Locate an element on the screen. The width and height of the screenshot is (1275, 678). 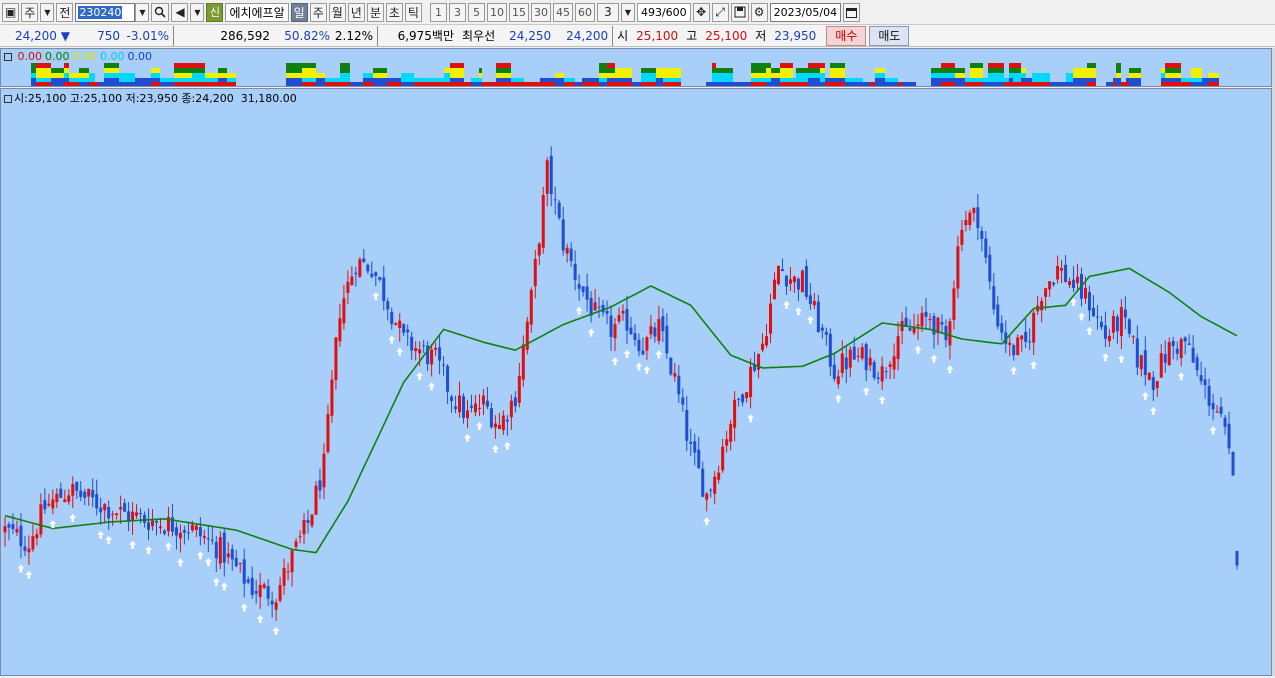
period-button-5: 초 is located at coordinates (394, 12).